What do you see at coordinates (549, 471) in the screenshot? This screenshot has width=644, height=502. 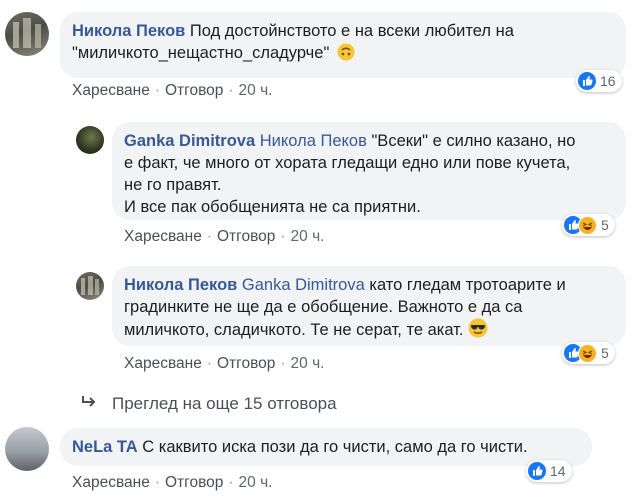 I see `reaction-count: 14` at bounding box center [549, 471].